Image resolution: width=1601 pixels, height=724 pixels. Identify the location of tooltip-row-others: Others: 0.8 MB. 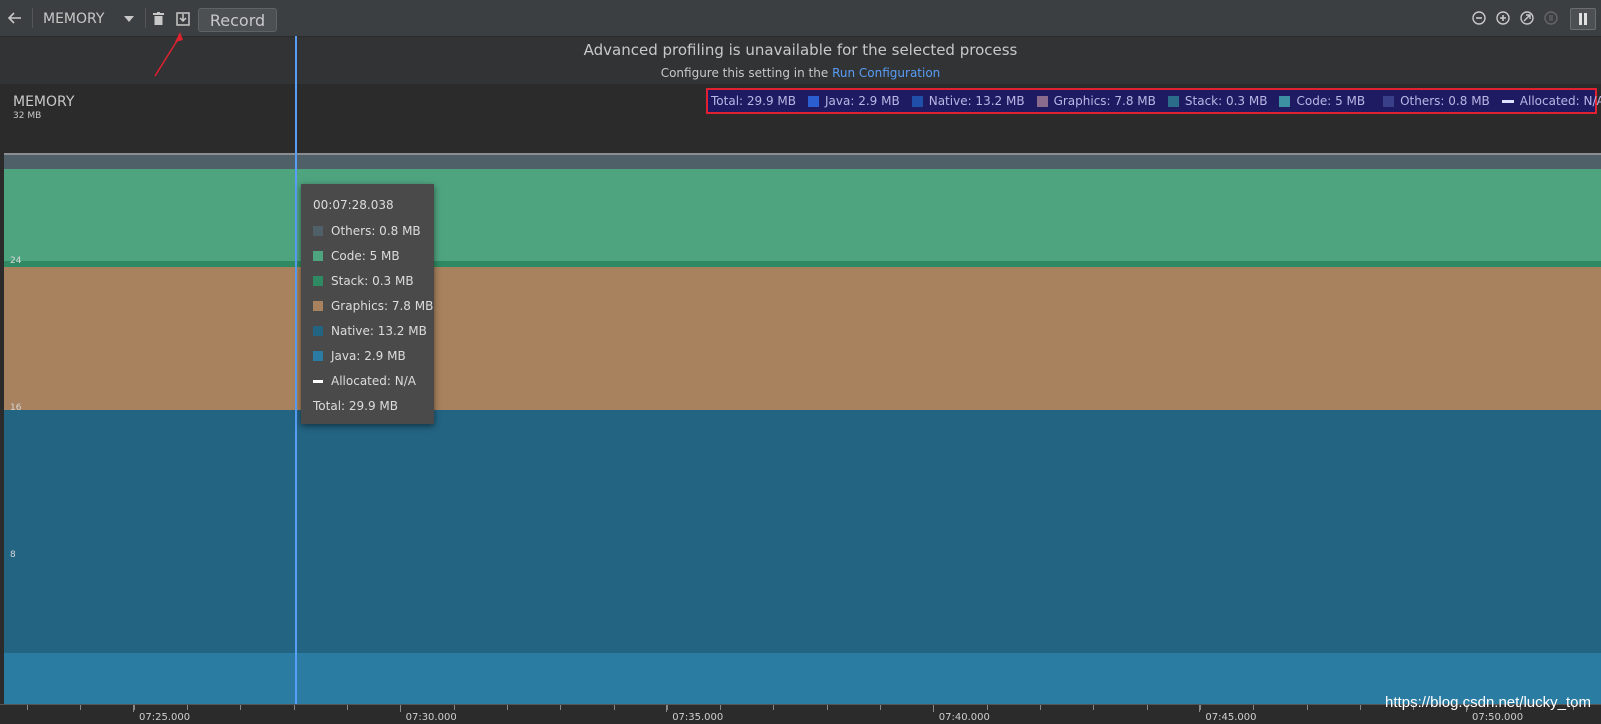
(367, 231).